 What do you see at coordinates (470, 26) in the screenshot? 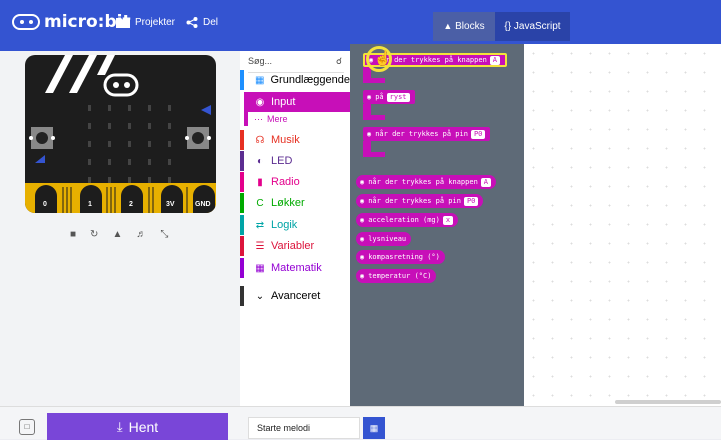
I see `blocks-tab-label: Blocks` at bounding box center [470, 26].